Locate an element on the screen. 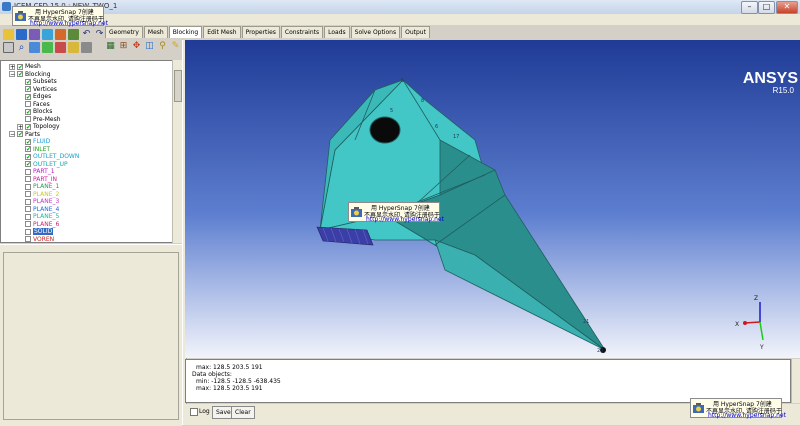 The width and height of the screenshot is (800, 426). wire-icon is located at coordinates (86, 47).